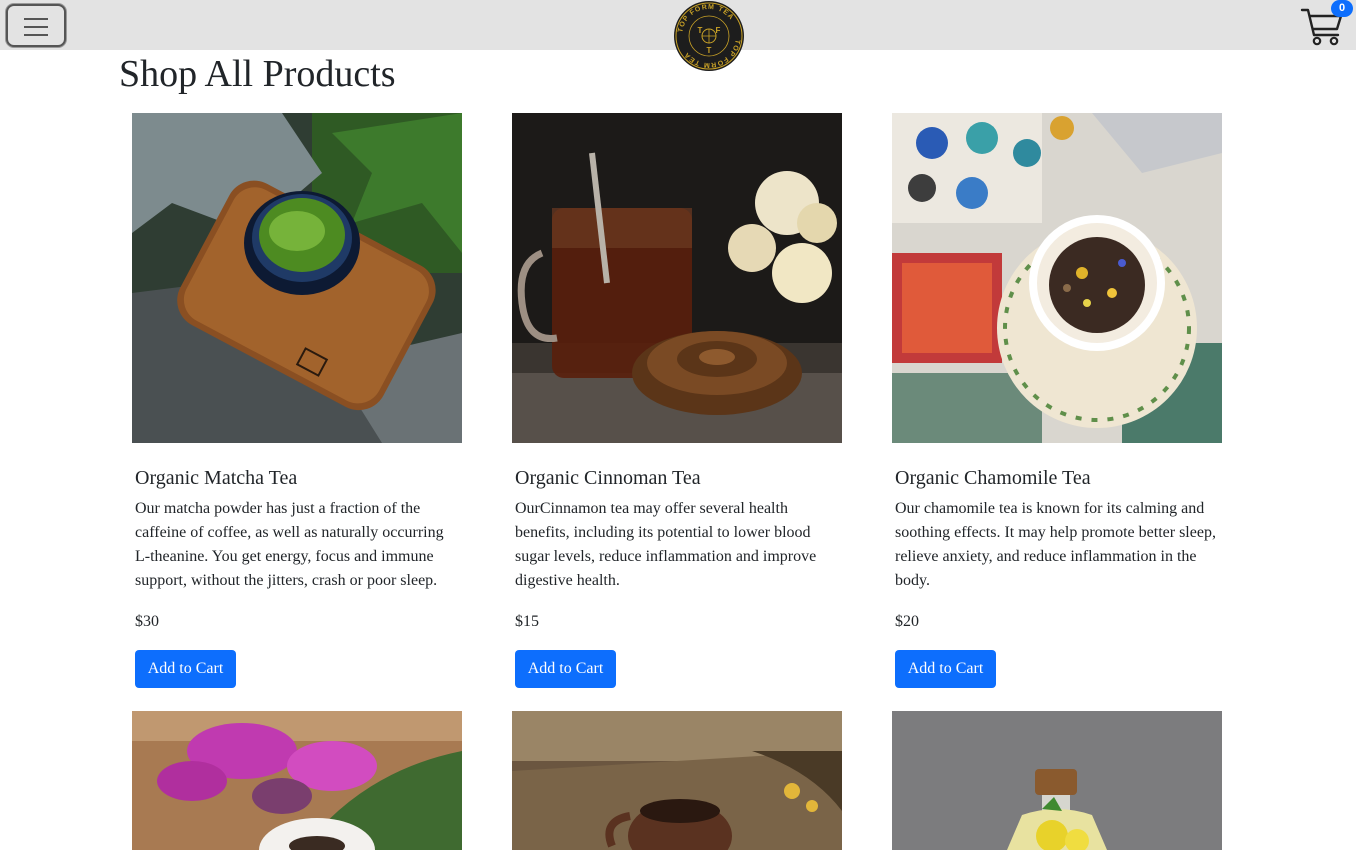 This screenshot has height=855, width=1356. What do you see at coordinates (1057, 278) in the screenshot?
I see `product-image-chamomile` at bounding box center [1057, 278].